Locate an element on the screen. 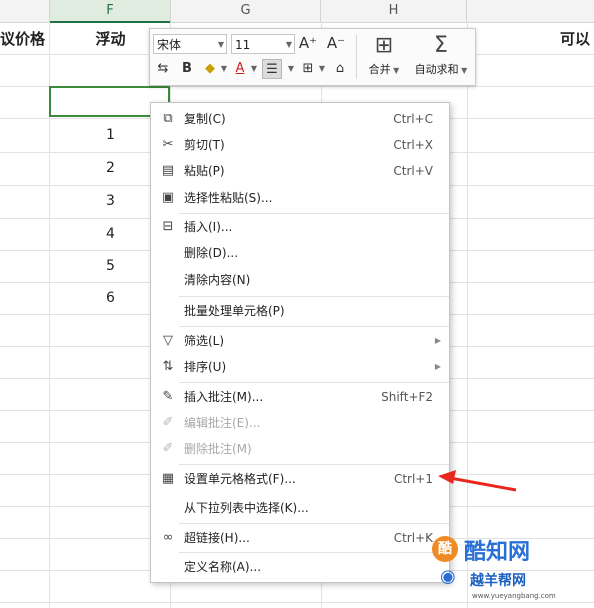 This screenshot has height=608, width=594. column-header-h: H is located at coordinates (394, 11).